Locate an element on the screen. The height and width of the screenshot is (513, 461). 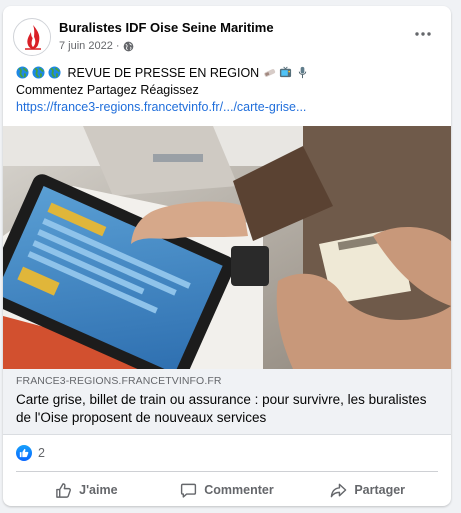
reaction-summary: 2 is located at coordinates (30, 453).